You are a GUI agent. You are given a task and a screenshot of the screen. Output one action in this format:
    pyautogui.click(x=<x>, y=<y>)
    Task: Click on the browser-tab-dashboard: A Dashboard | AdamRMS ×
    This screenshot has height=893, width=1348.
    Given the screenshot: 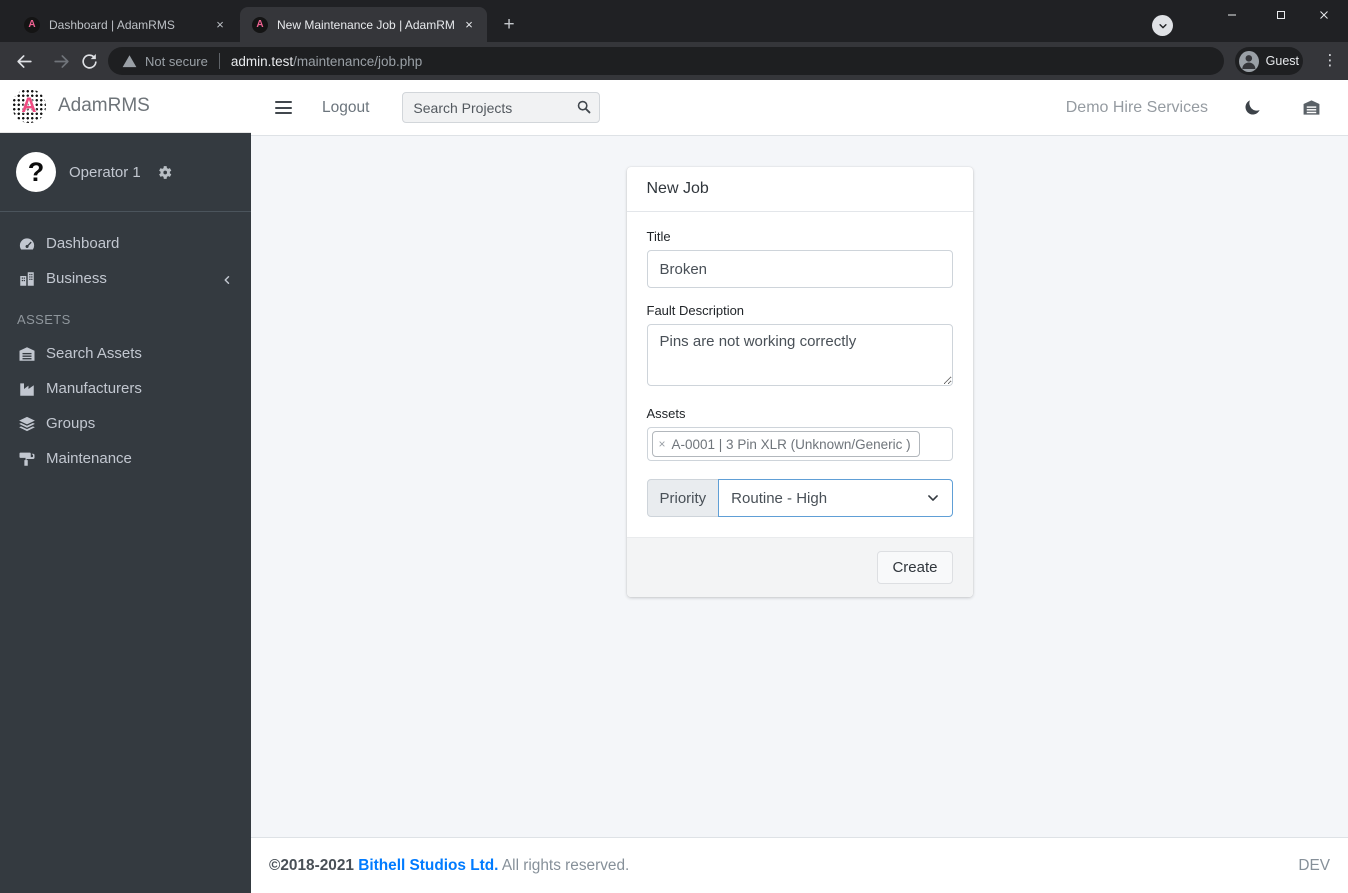 What is the action you would take?
    pyautogui.click(x=125, y=24)
    